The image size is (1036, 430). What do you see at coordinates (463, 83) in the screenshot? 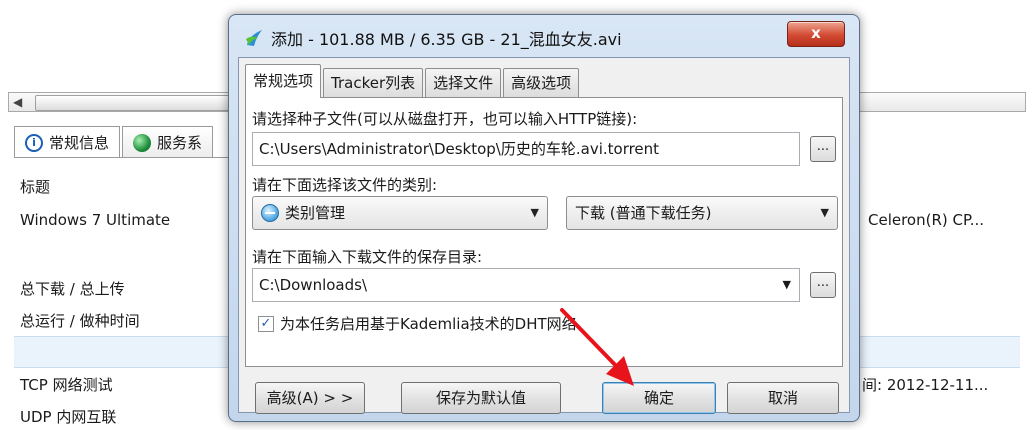
I see `tab-select-files: 选择文件` at bounding box center [463, 83].